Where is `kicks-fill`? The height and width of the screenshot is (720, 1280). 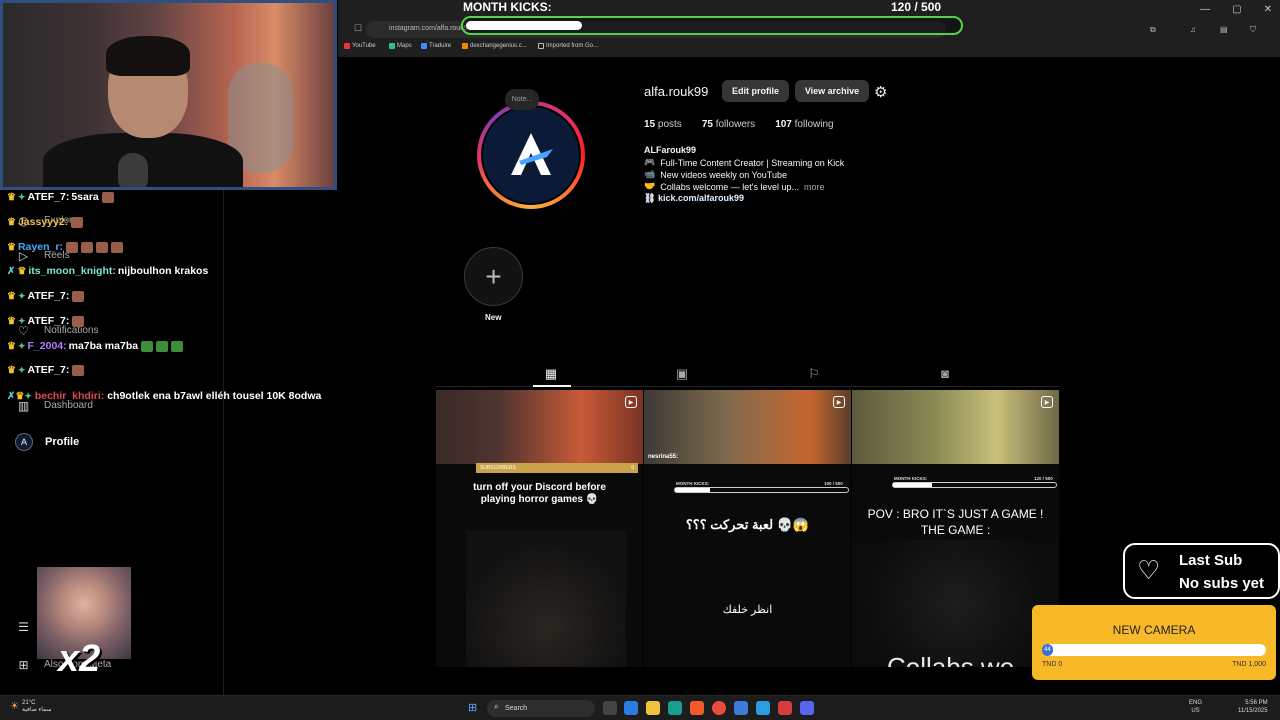 kicks-fill is located at coordinates (913, 485).